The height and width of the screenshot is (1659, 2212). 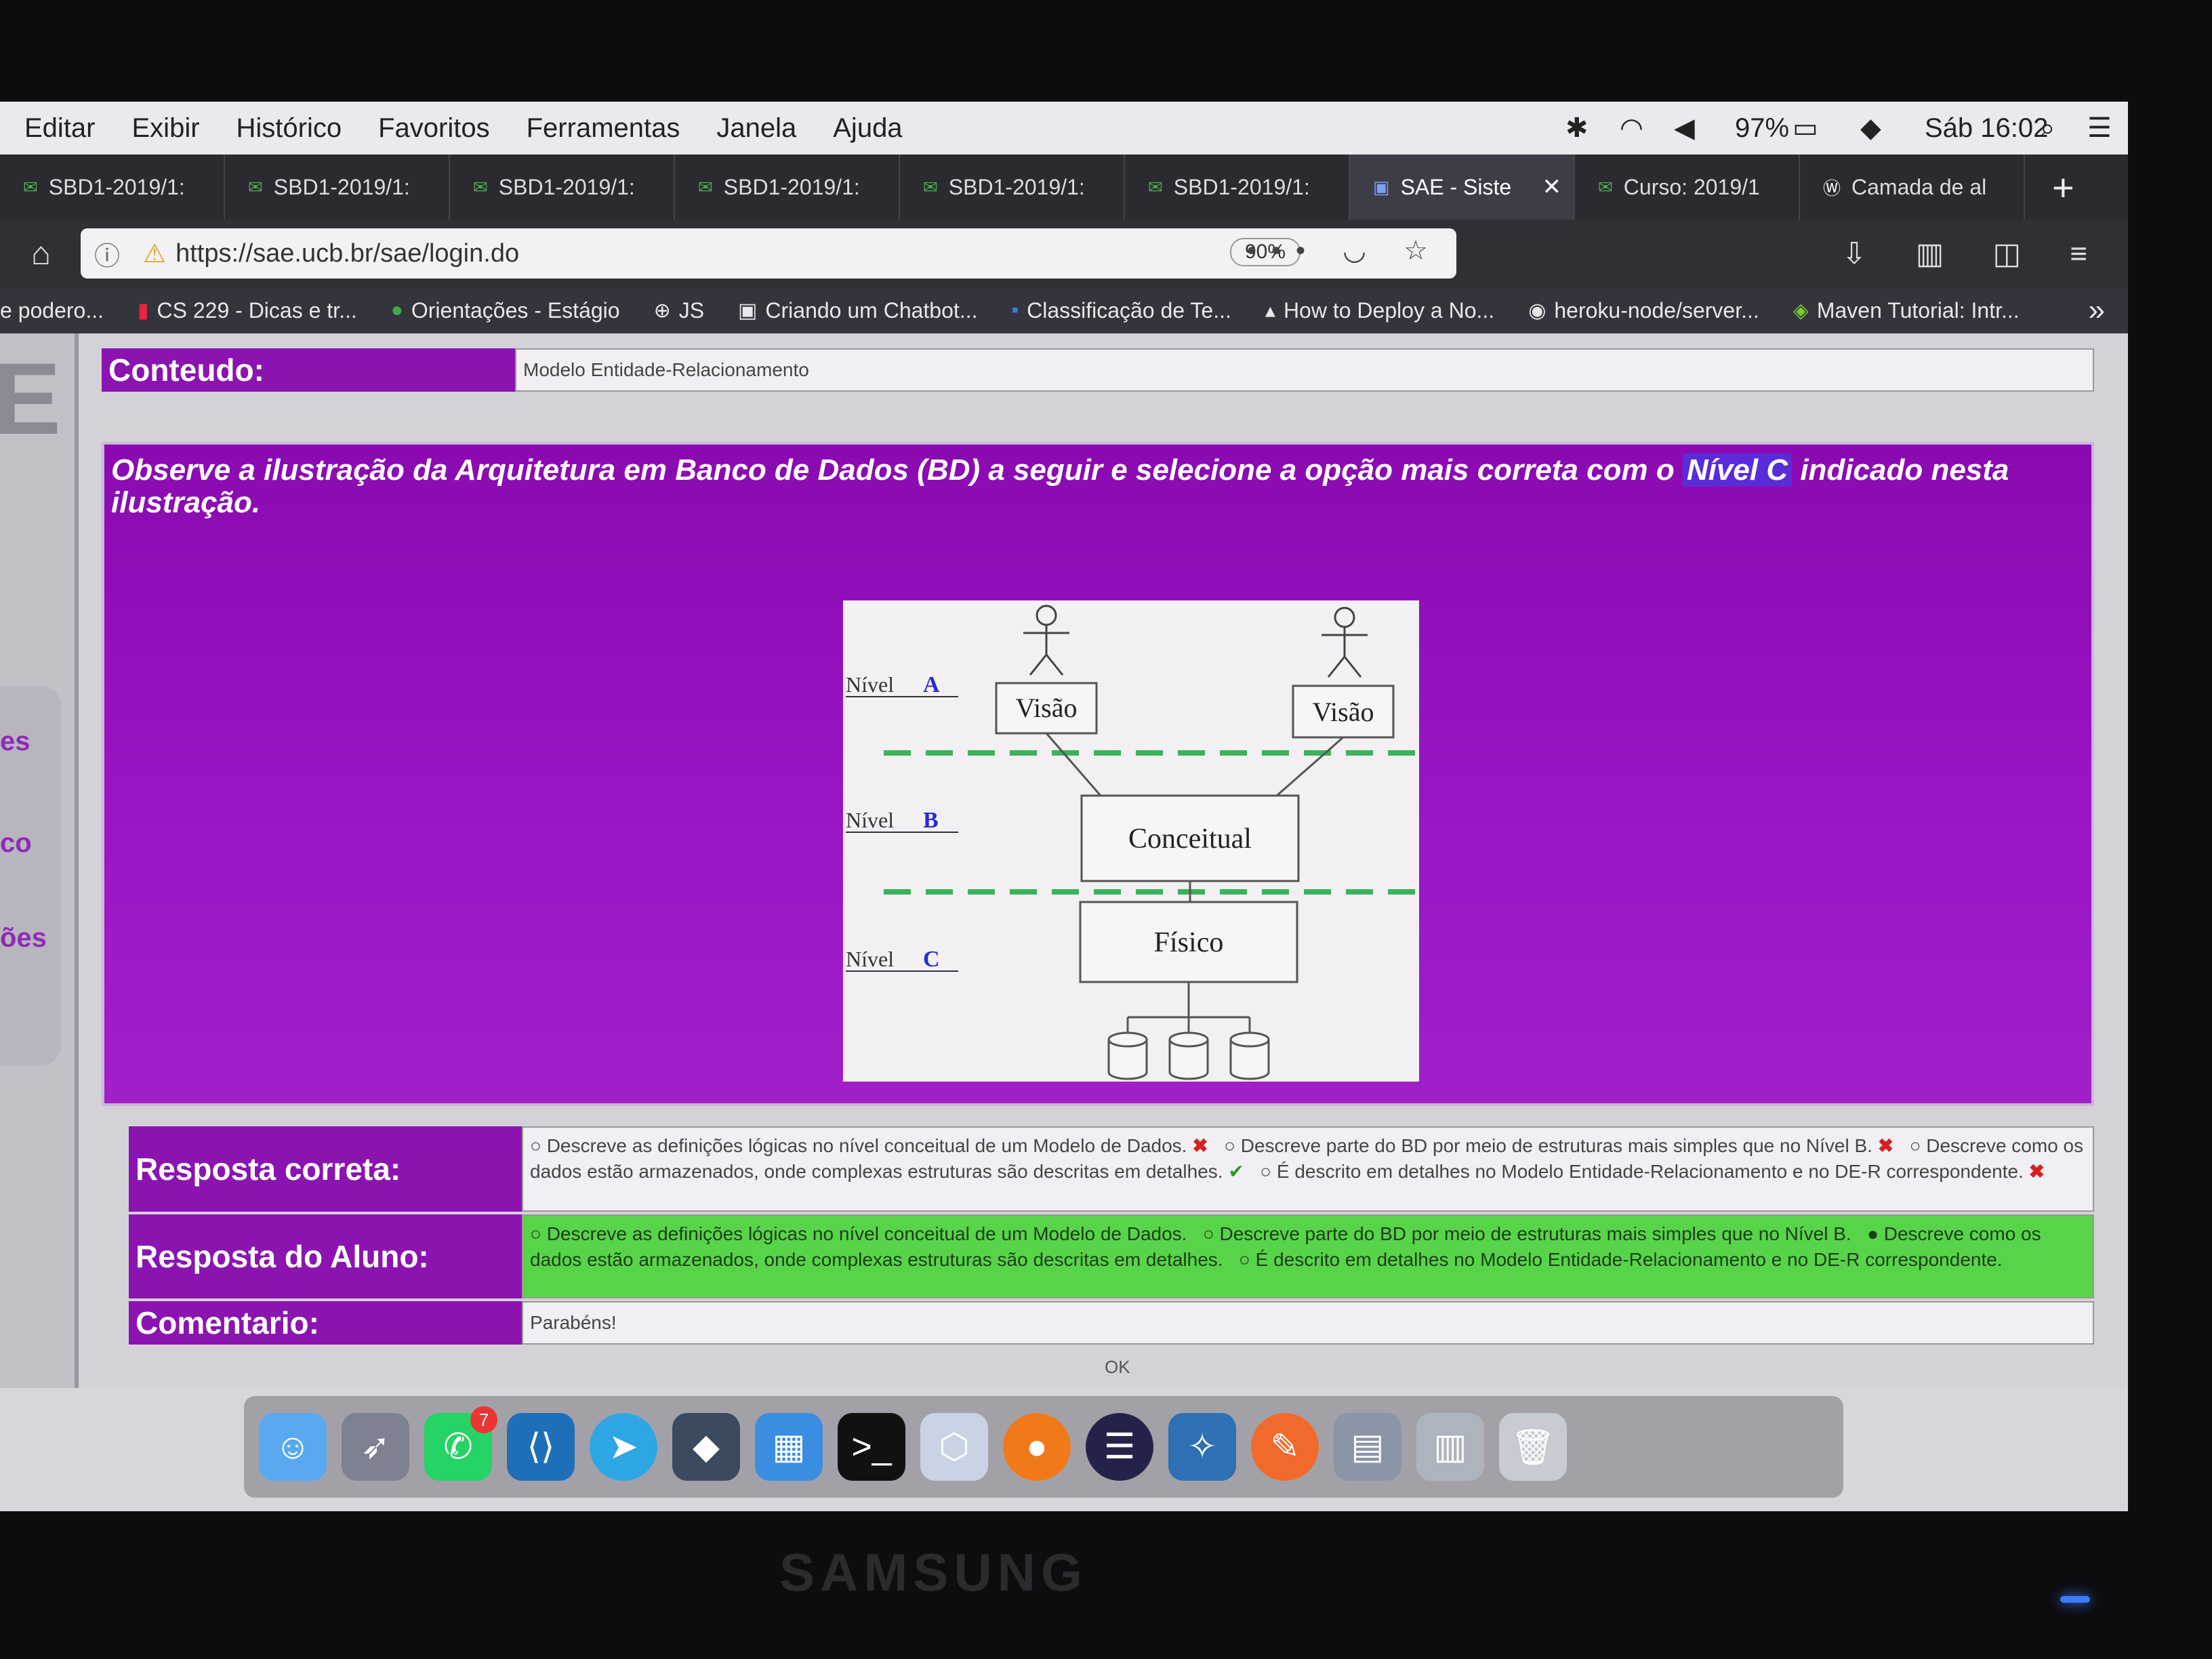 I want to click on page-actions: ••• ◡ ☆, so click(x=1345, y=250).